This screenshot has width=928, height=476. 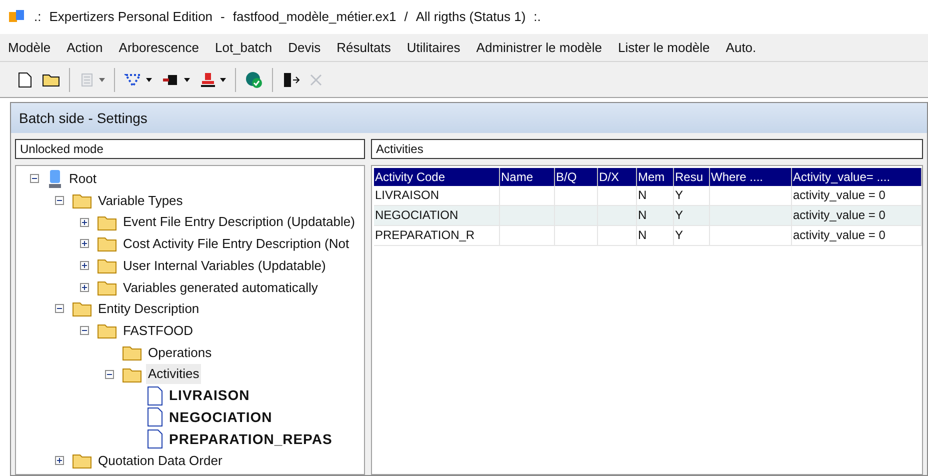 I want to click on database-check-icon, so click(x=254, y=79).